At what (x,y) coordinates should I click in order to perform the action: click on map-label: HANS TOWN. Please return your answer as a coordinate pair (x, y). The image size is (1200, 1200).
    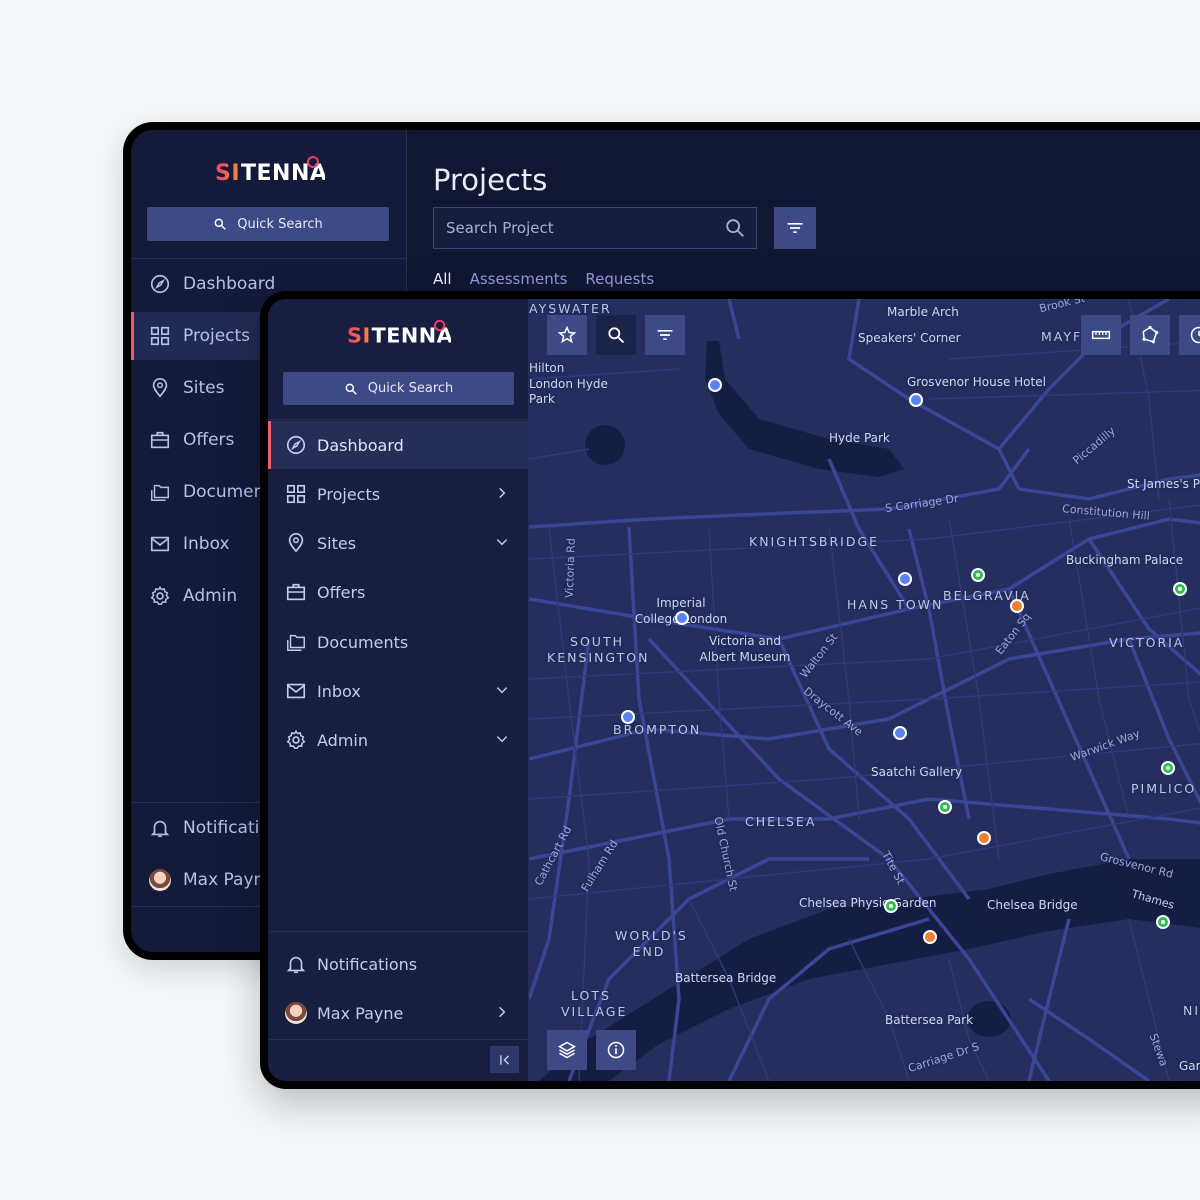
    Looking at the image, I should click on (895, 604).